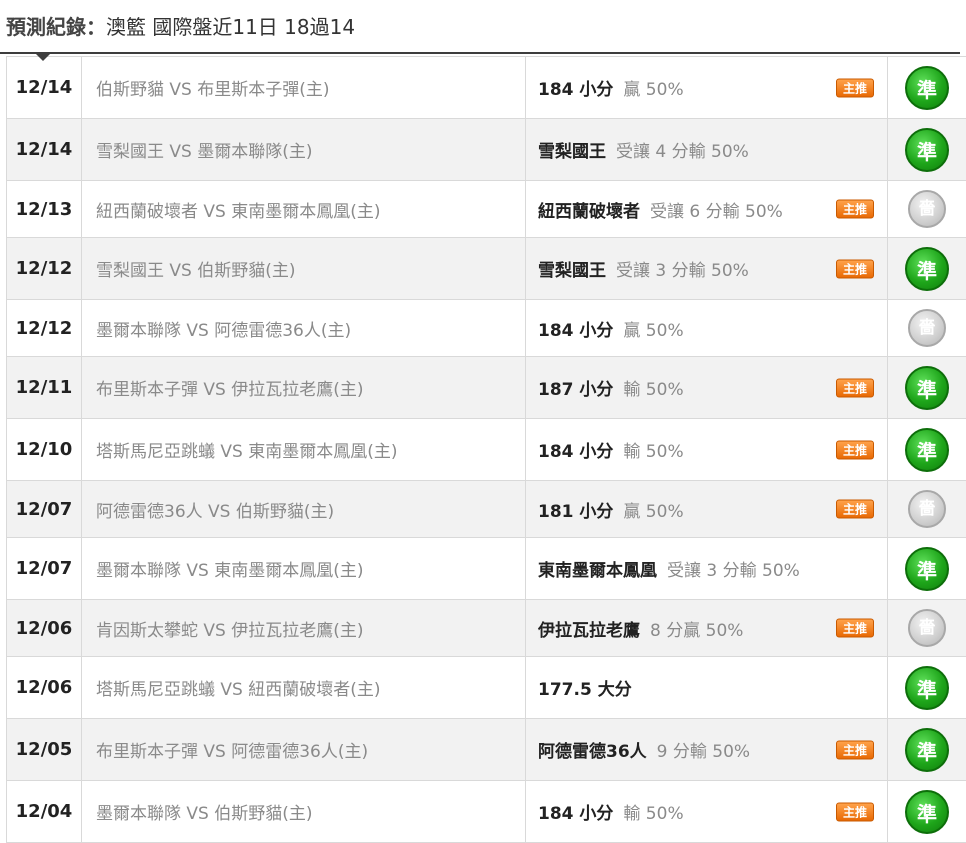  I want to click on pick-main: 177.5 大分, so click(585, 690).